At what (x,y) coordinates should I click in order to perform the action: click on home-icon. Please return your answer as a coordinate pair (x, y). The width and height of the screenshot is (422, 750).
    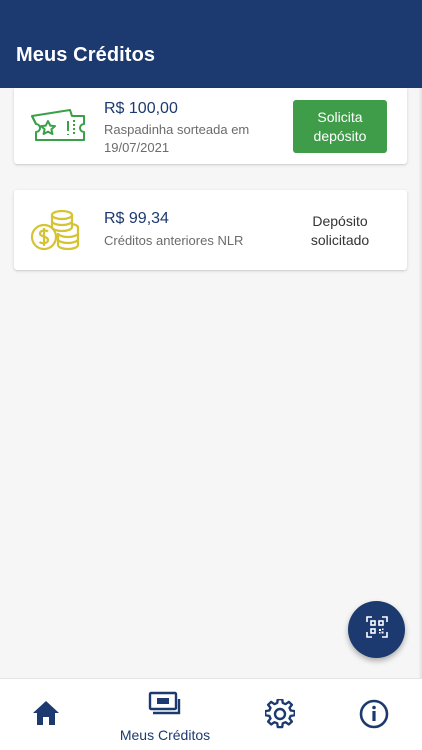
    Looking at the image, I should click on (46, 715).